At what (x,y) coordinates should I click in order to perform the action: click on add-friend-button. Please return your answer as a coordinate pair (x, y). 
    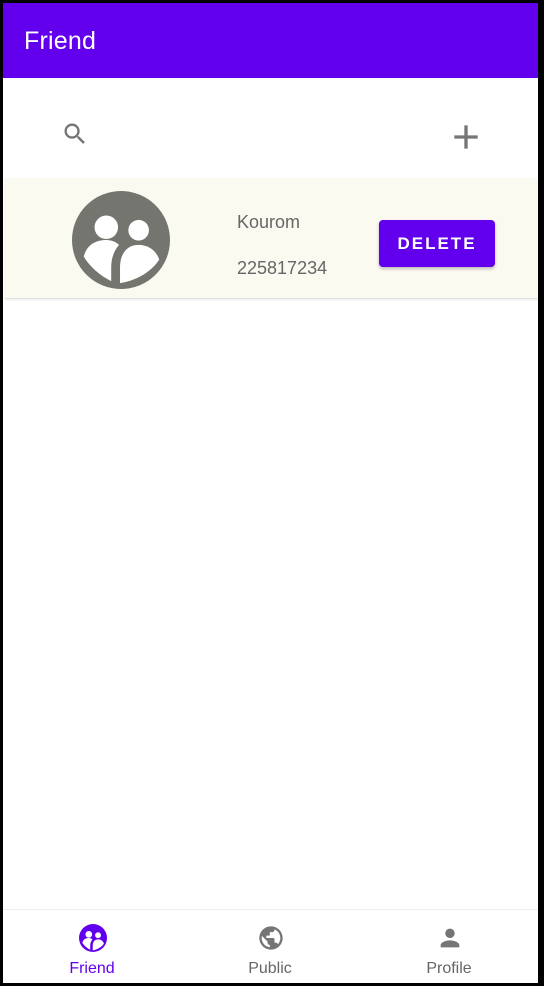
    Looking at the image, I should click on (466, 137).